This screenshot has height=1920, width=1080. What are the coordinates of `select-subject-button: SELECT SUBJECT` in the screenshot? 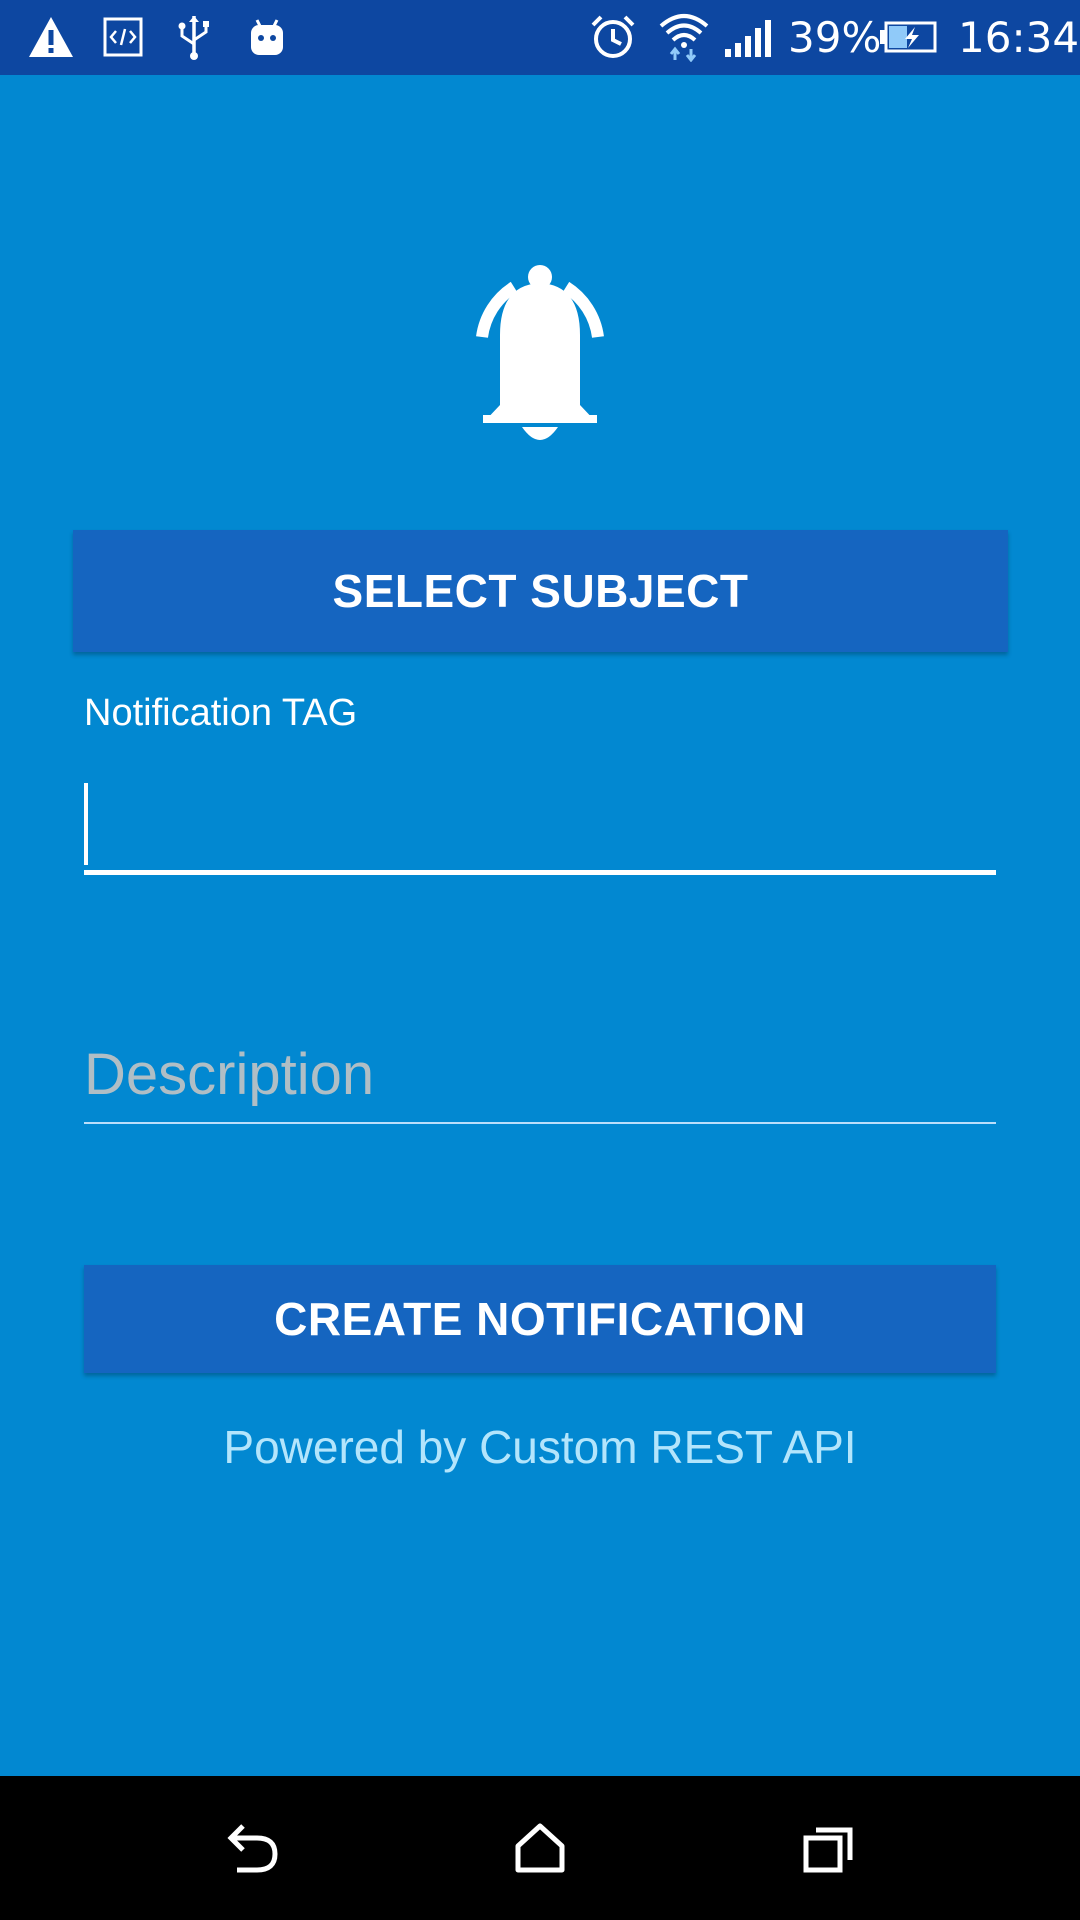 It's located at (540, 591).